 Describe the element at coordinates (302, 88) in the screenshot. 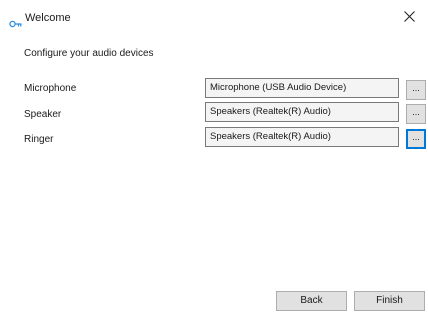

I see `microphone-device-field: Microphone (USB Audio Device)` at that location.